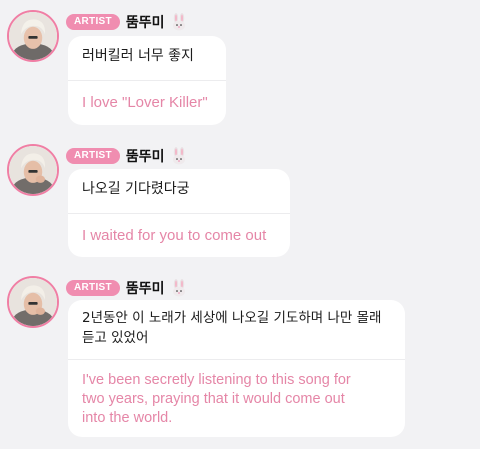 The width and height of the screenshot is (480, 449). I want to click on translated-text: I waited for you to come out, so click(174, 235).